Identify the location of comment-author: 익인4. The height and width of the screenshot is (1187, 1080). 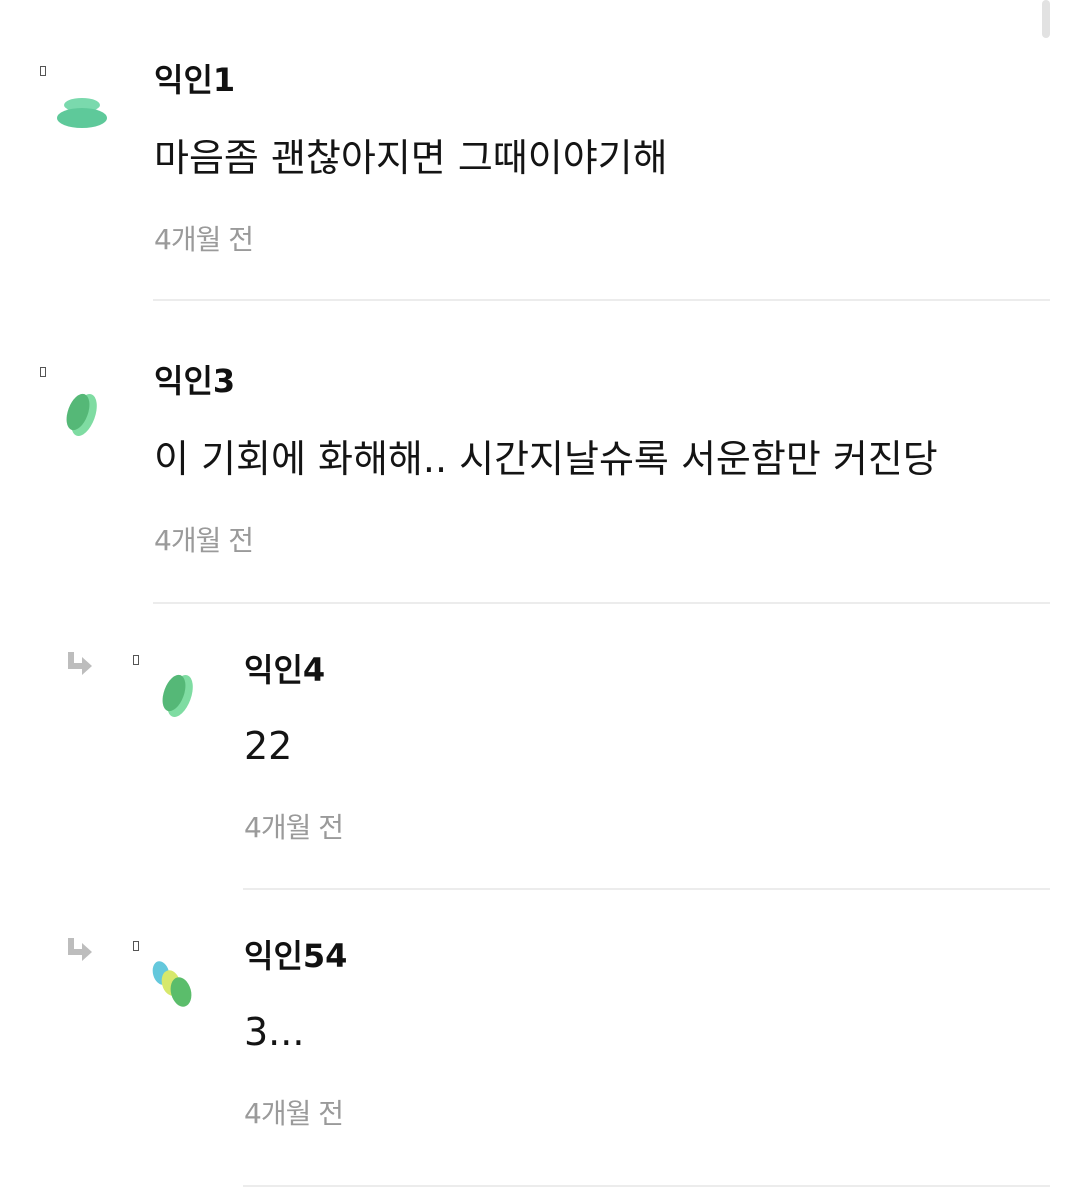
(284, 670).